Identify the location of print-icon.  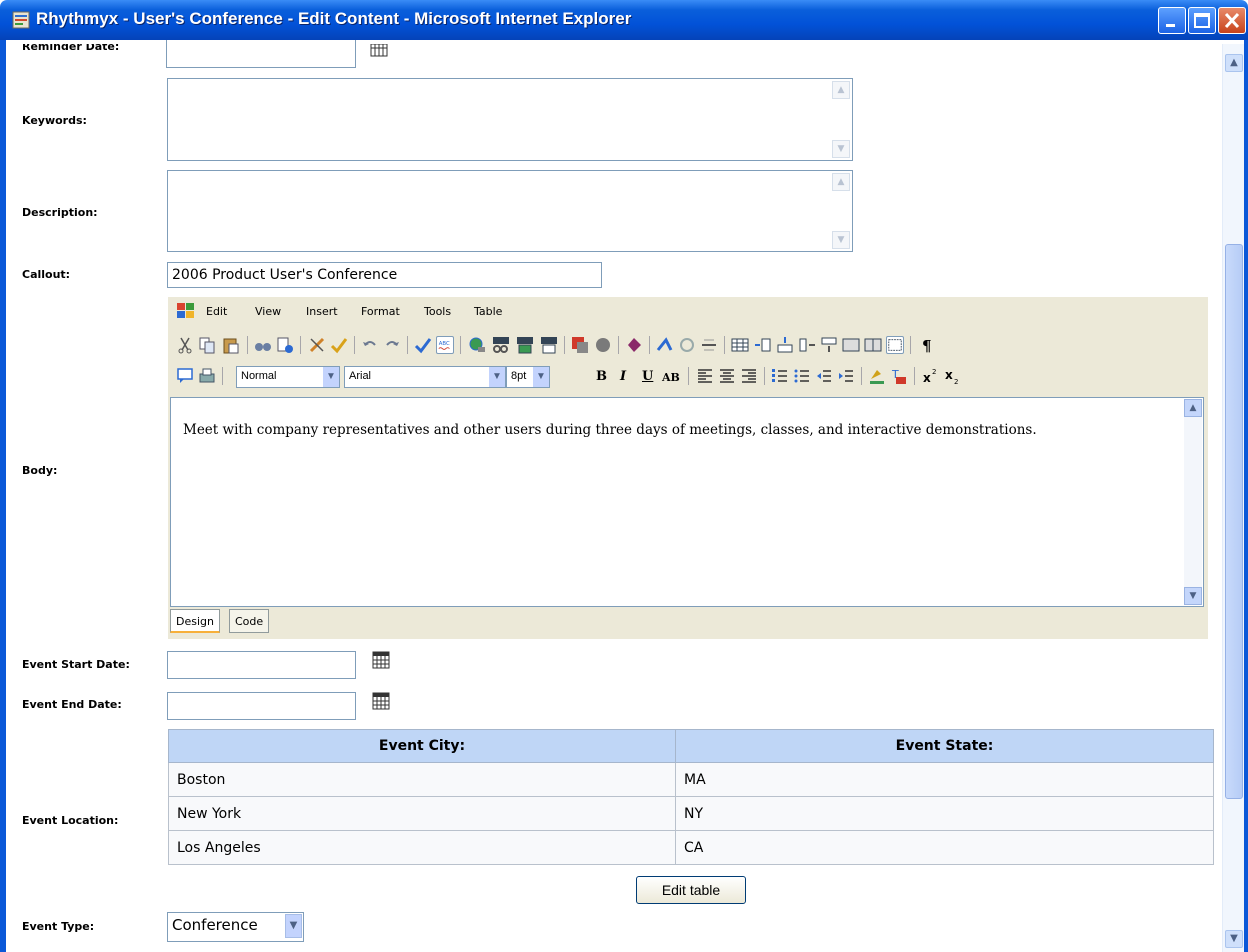
(207, 376).